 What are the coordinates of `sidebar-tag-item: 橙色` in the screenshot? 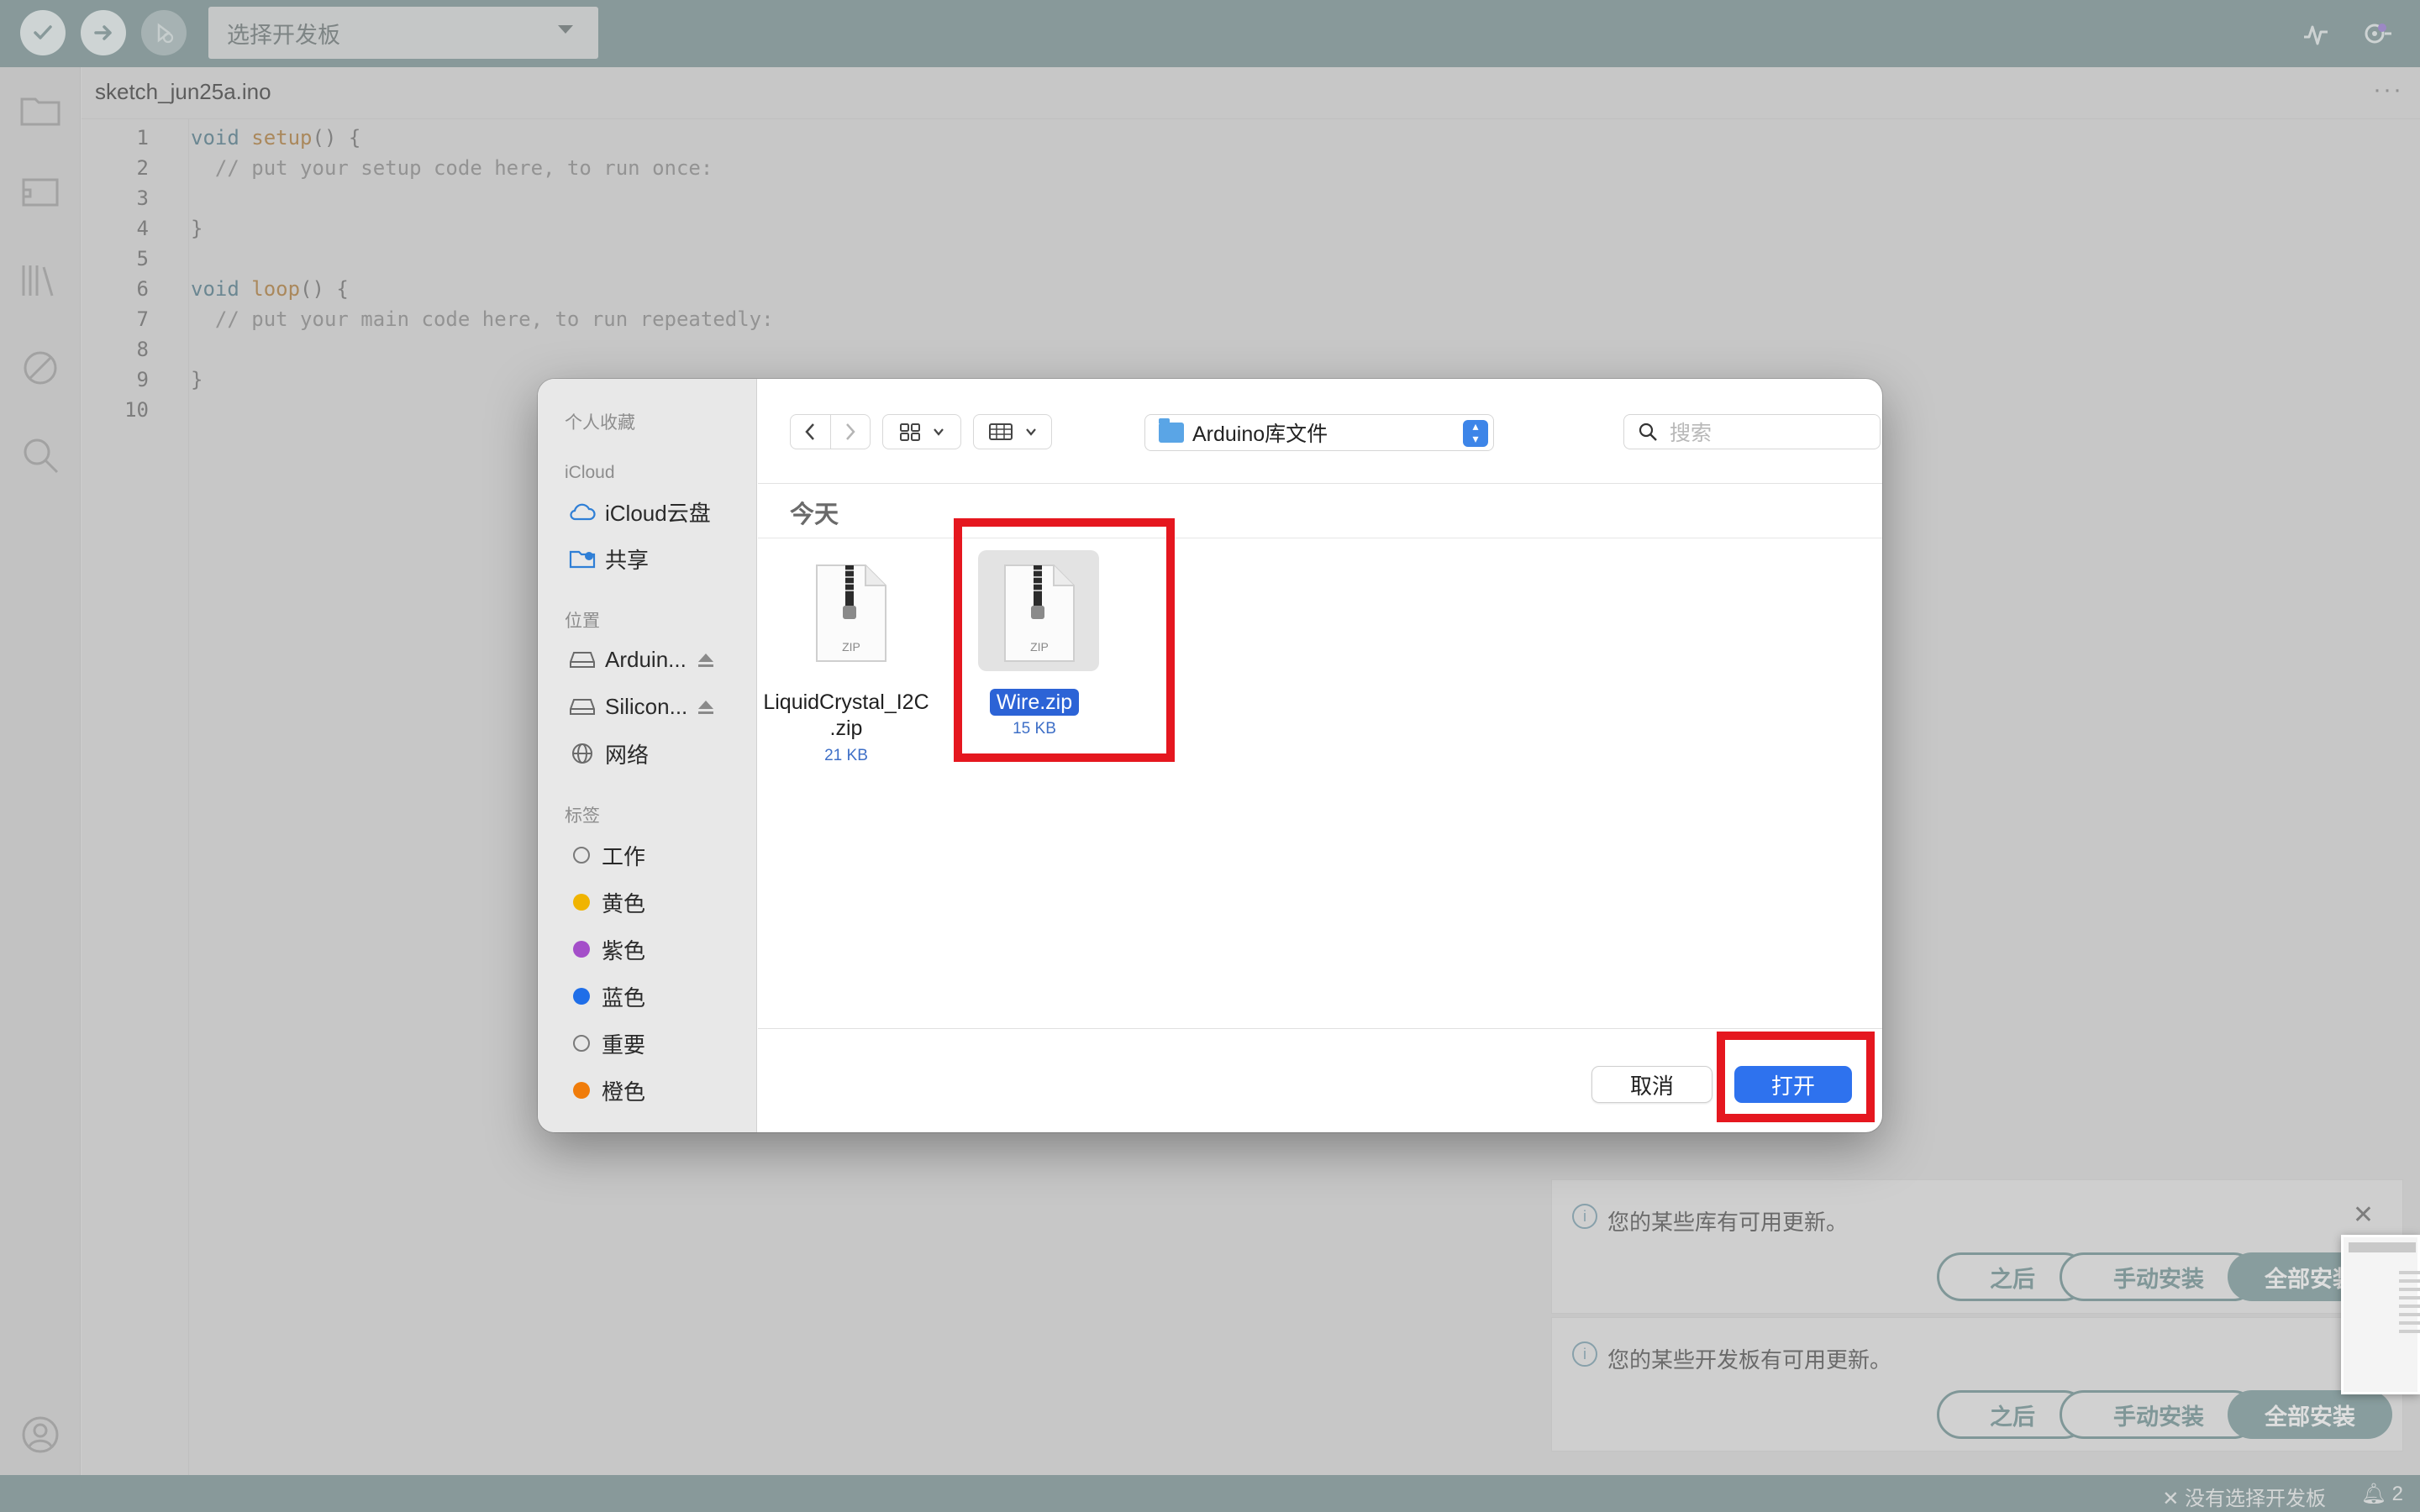 It's located at (606, 1090).